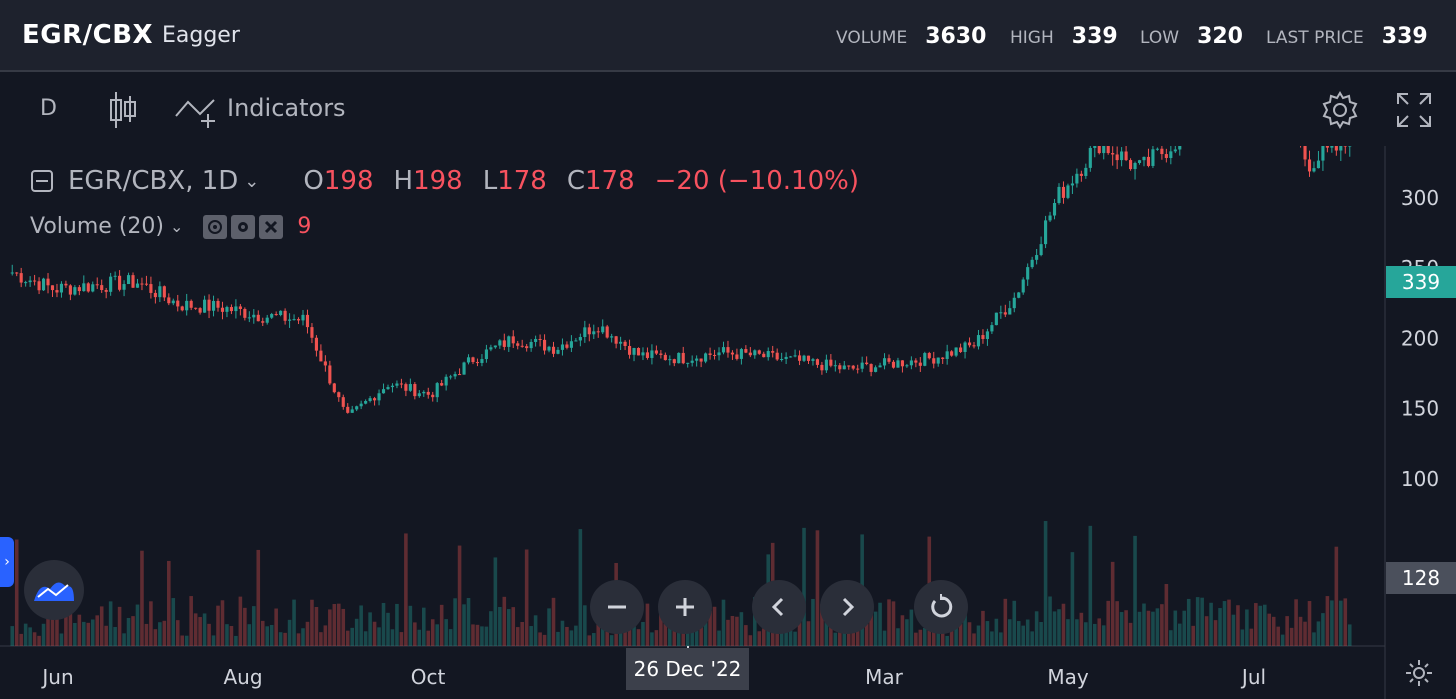 The width and height of the screenshot is (1456, 699). Describe the element at coordinates (911, 36) in the screenshot. I see `volume-stat: VOLUME 3630` at that location.